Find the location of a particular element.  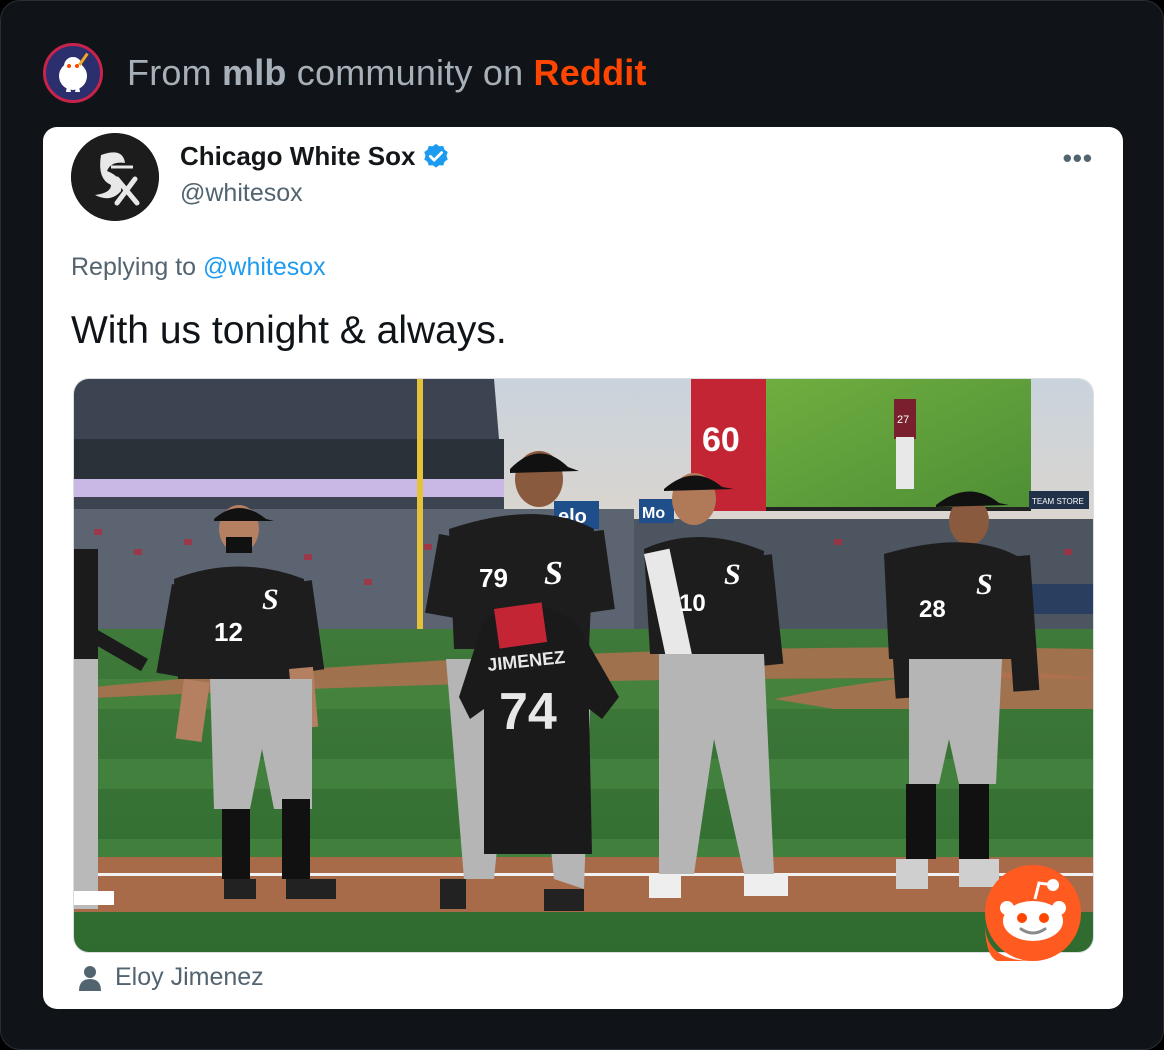

jersey-number-10: 10 is located at coordinates (692, 603).